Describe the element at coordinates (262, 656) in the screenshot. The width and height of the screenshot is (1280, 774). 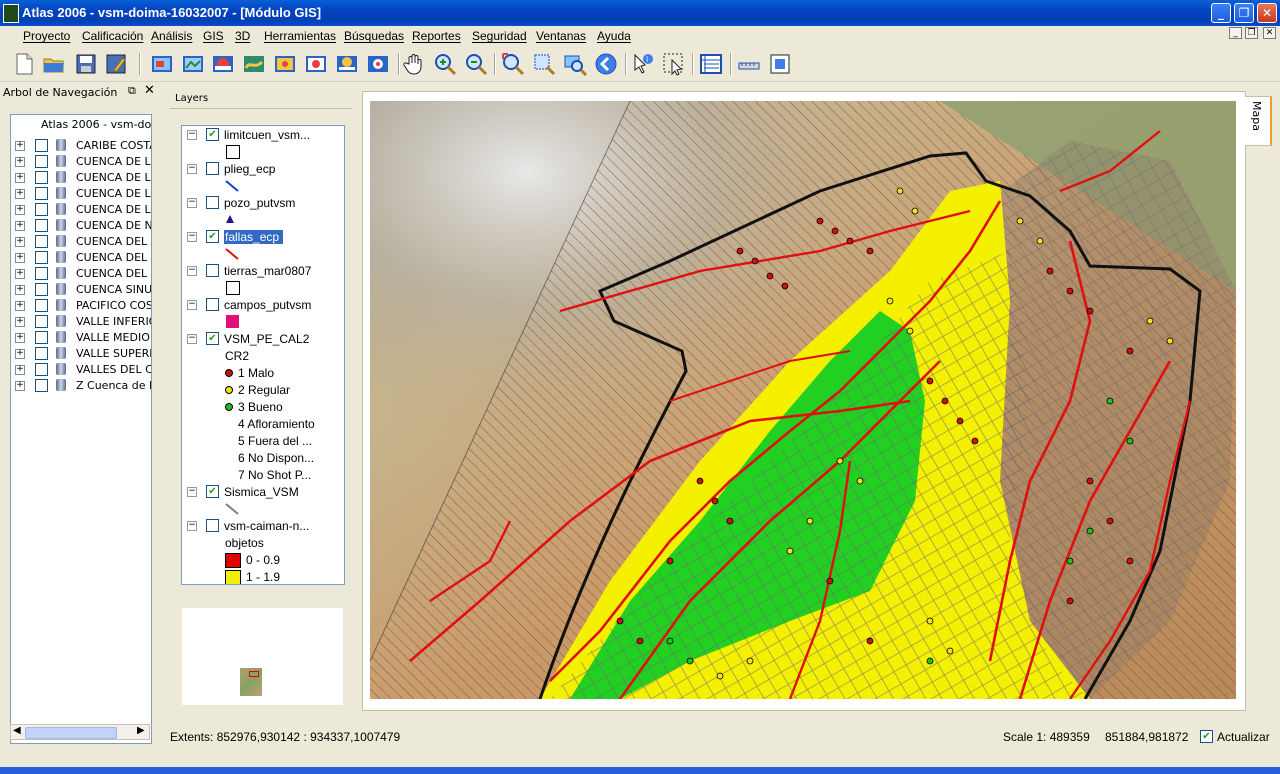
I see `overview-map` at that location.